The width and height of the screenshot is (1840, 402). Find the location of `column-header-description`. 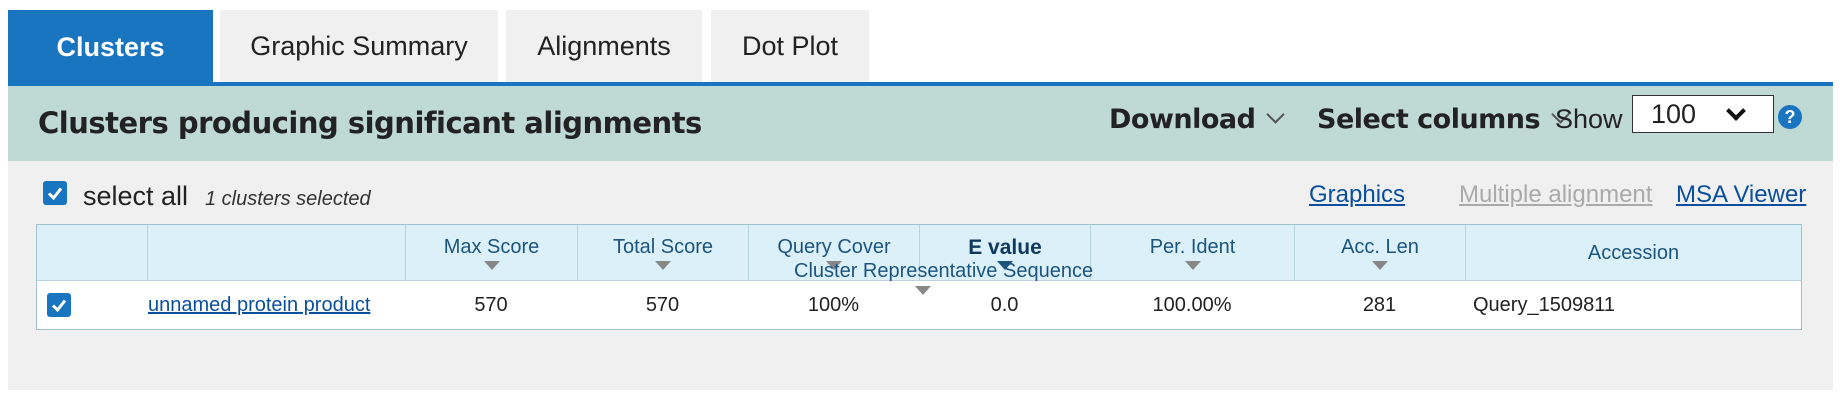

column-header-description is located at coordinates (276, 252).